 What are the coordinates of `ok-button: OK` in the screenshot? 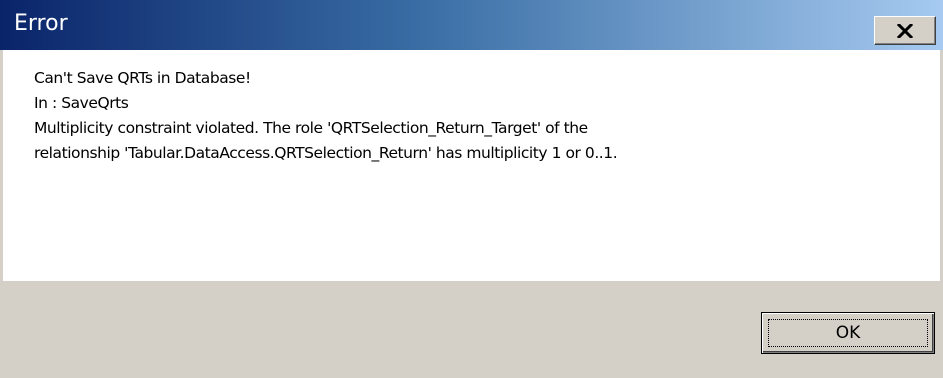 It's located at (848, 333).